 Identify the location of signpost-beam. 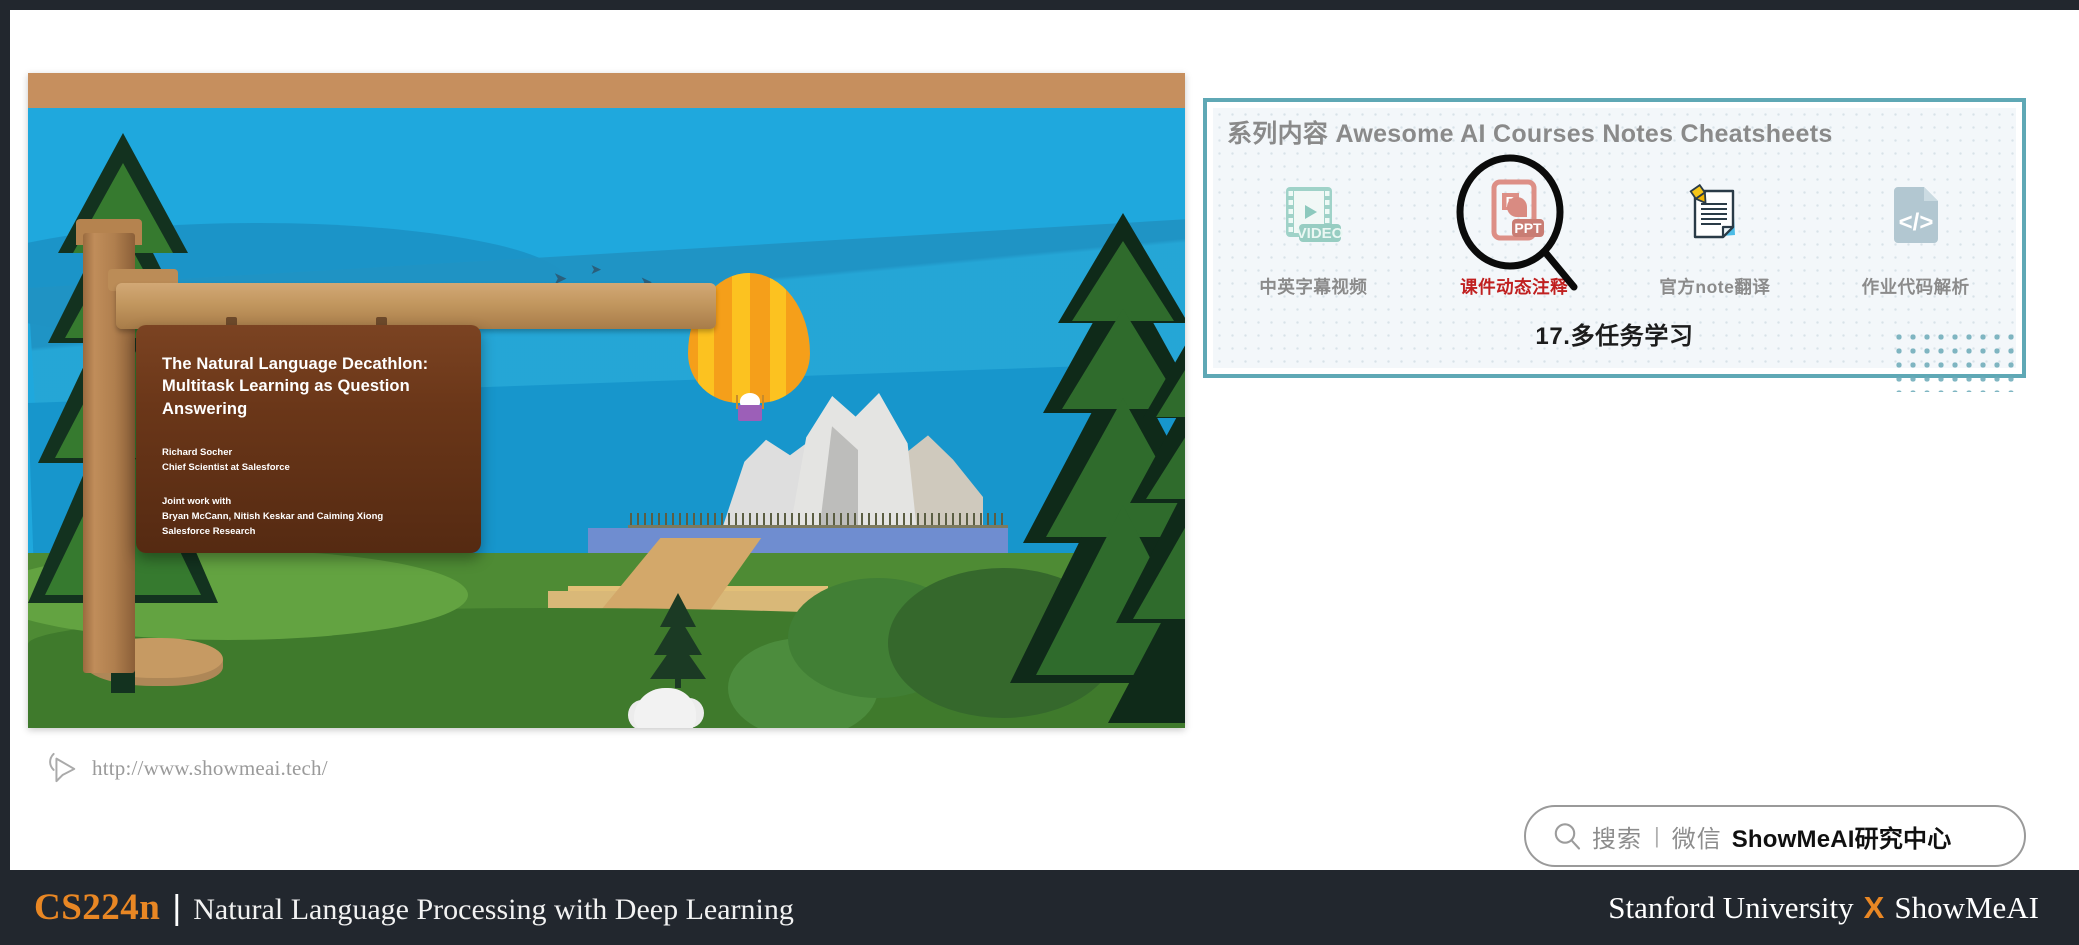
(416, 306).